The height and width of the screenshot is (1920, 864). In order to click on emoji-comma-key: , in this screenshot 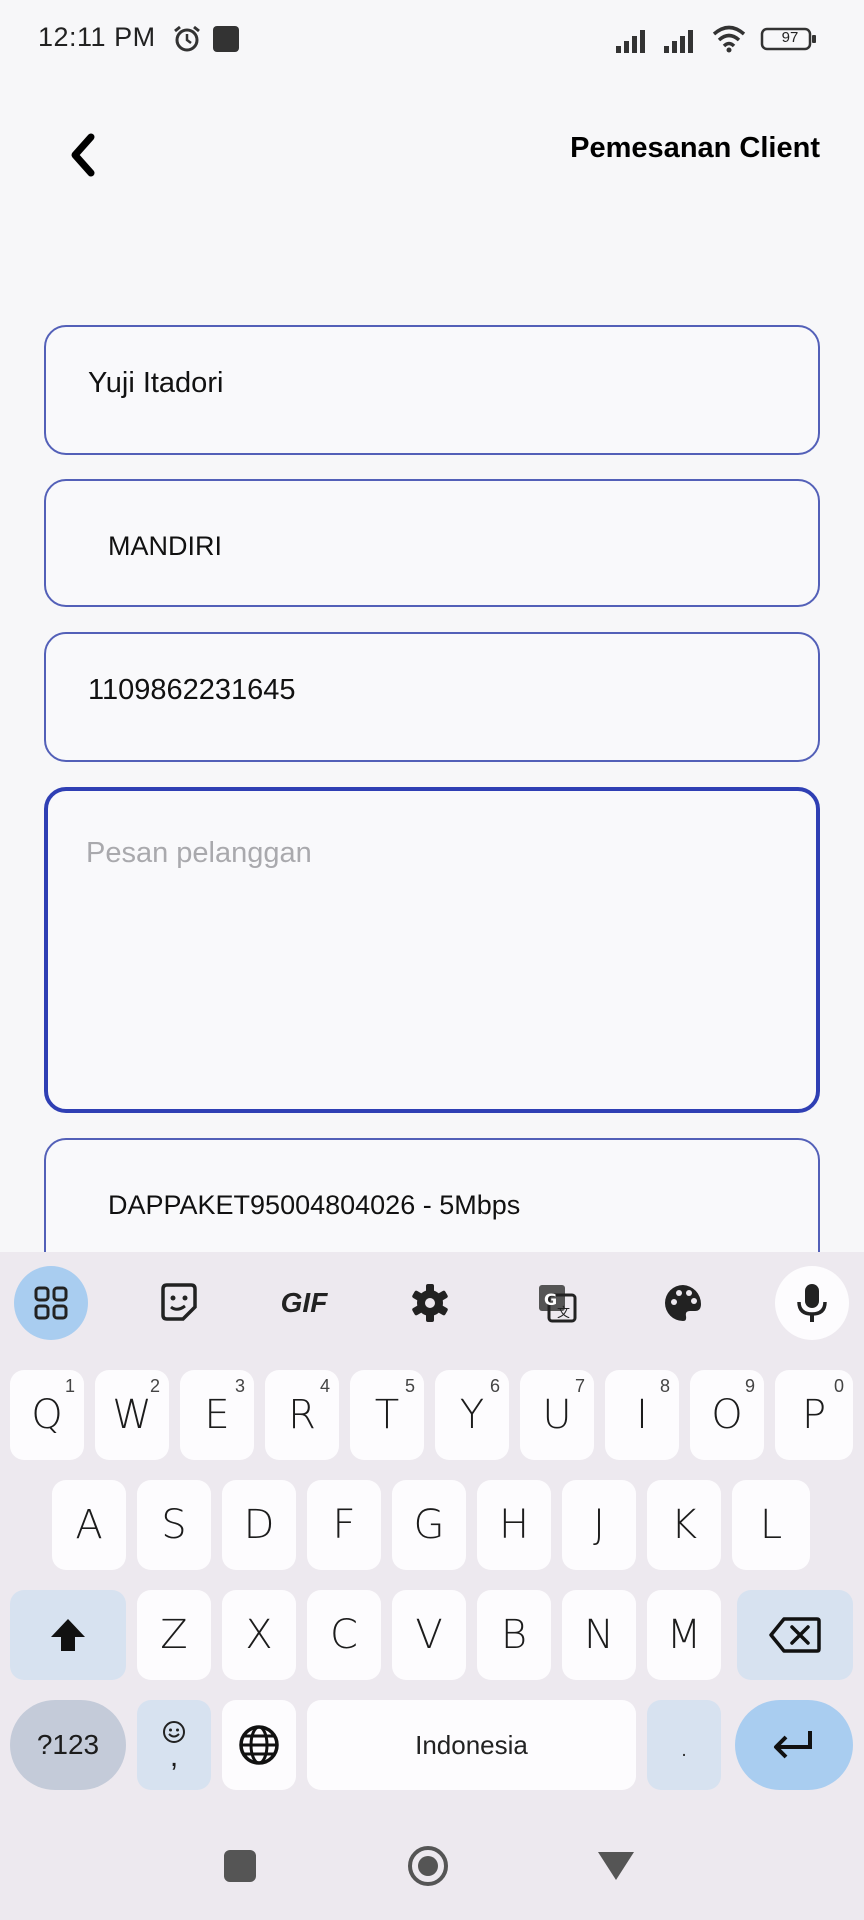, I will do `click(174, 1745)`.